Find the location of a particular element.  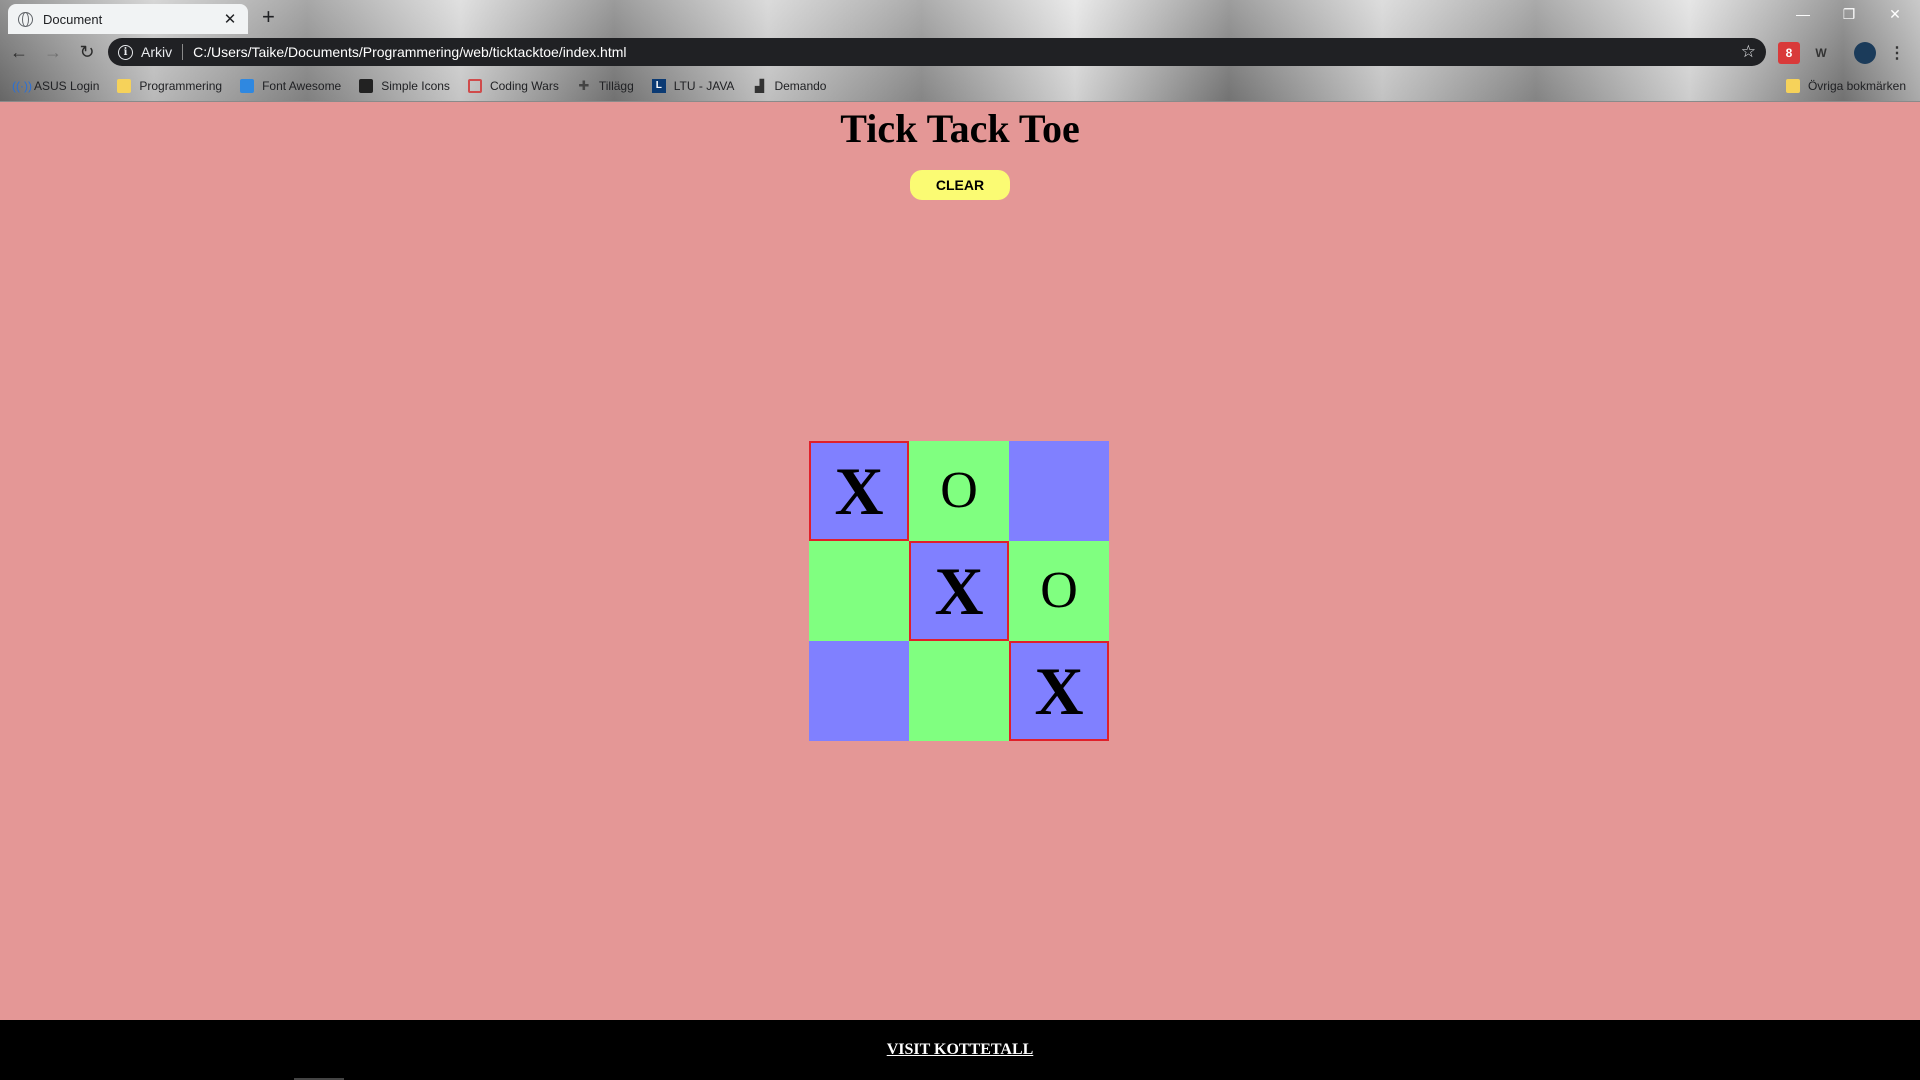

puzzle-icon: ✚ is located at coordinates (584, 85).